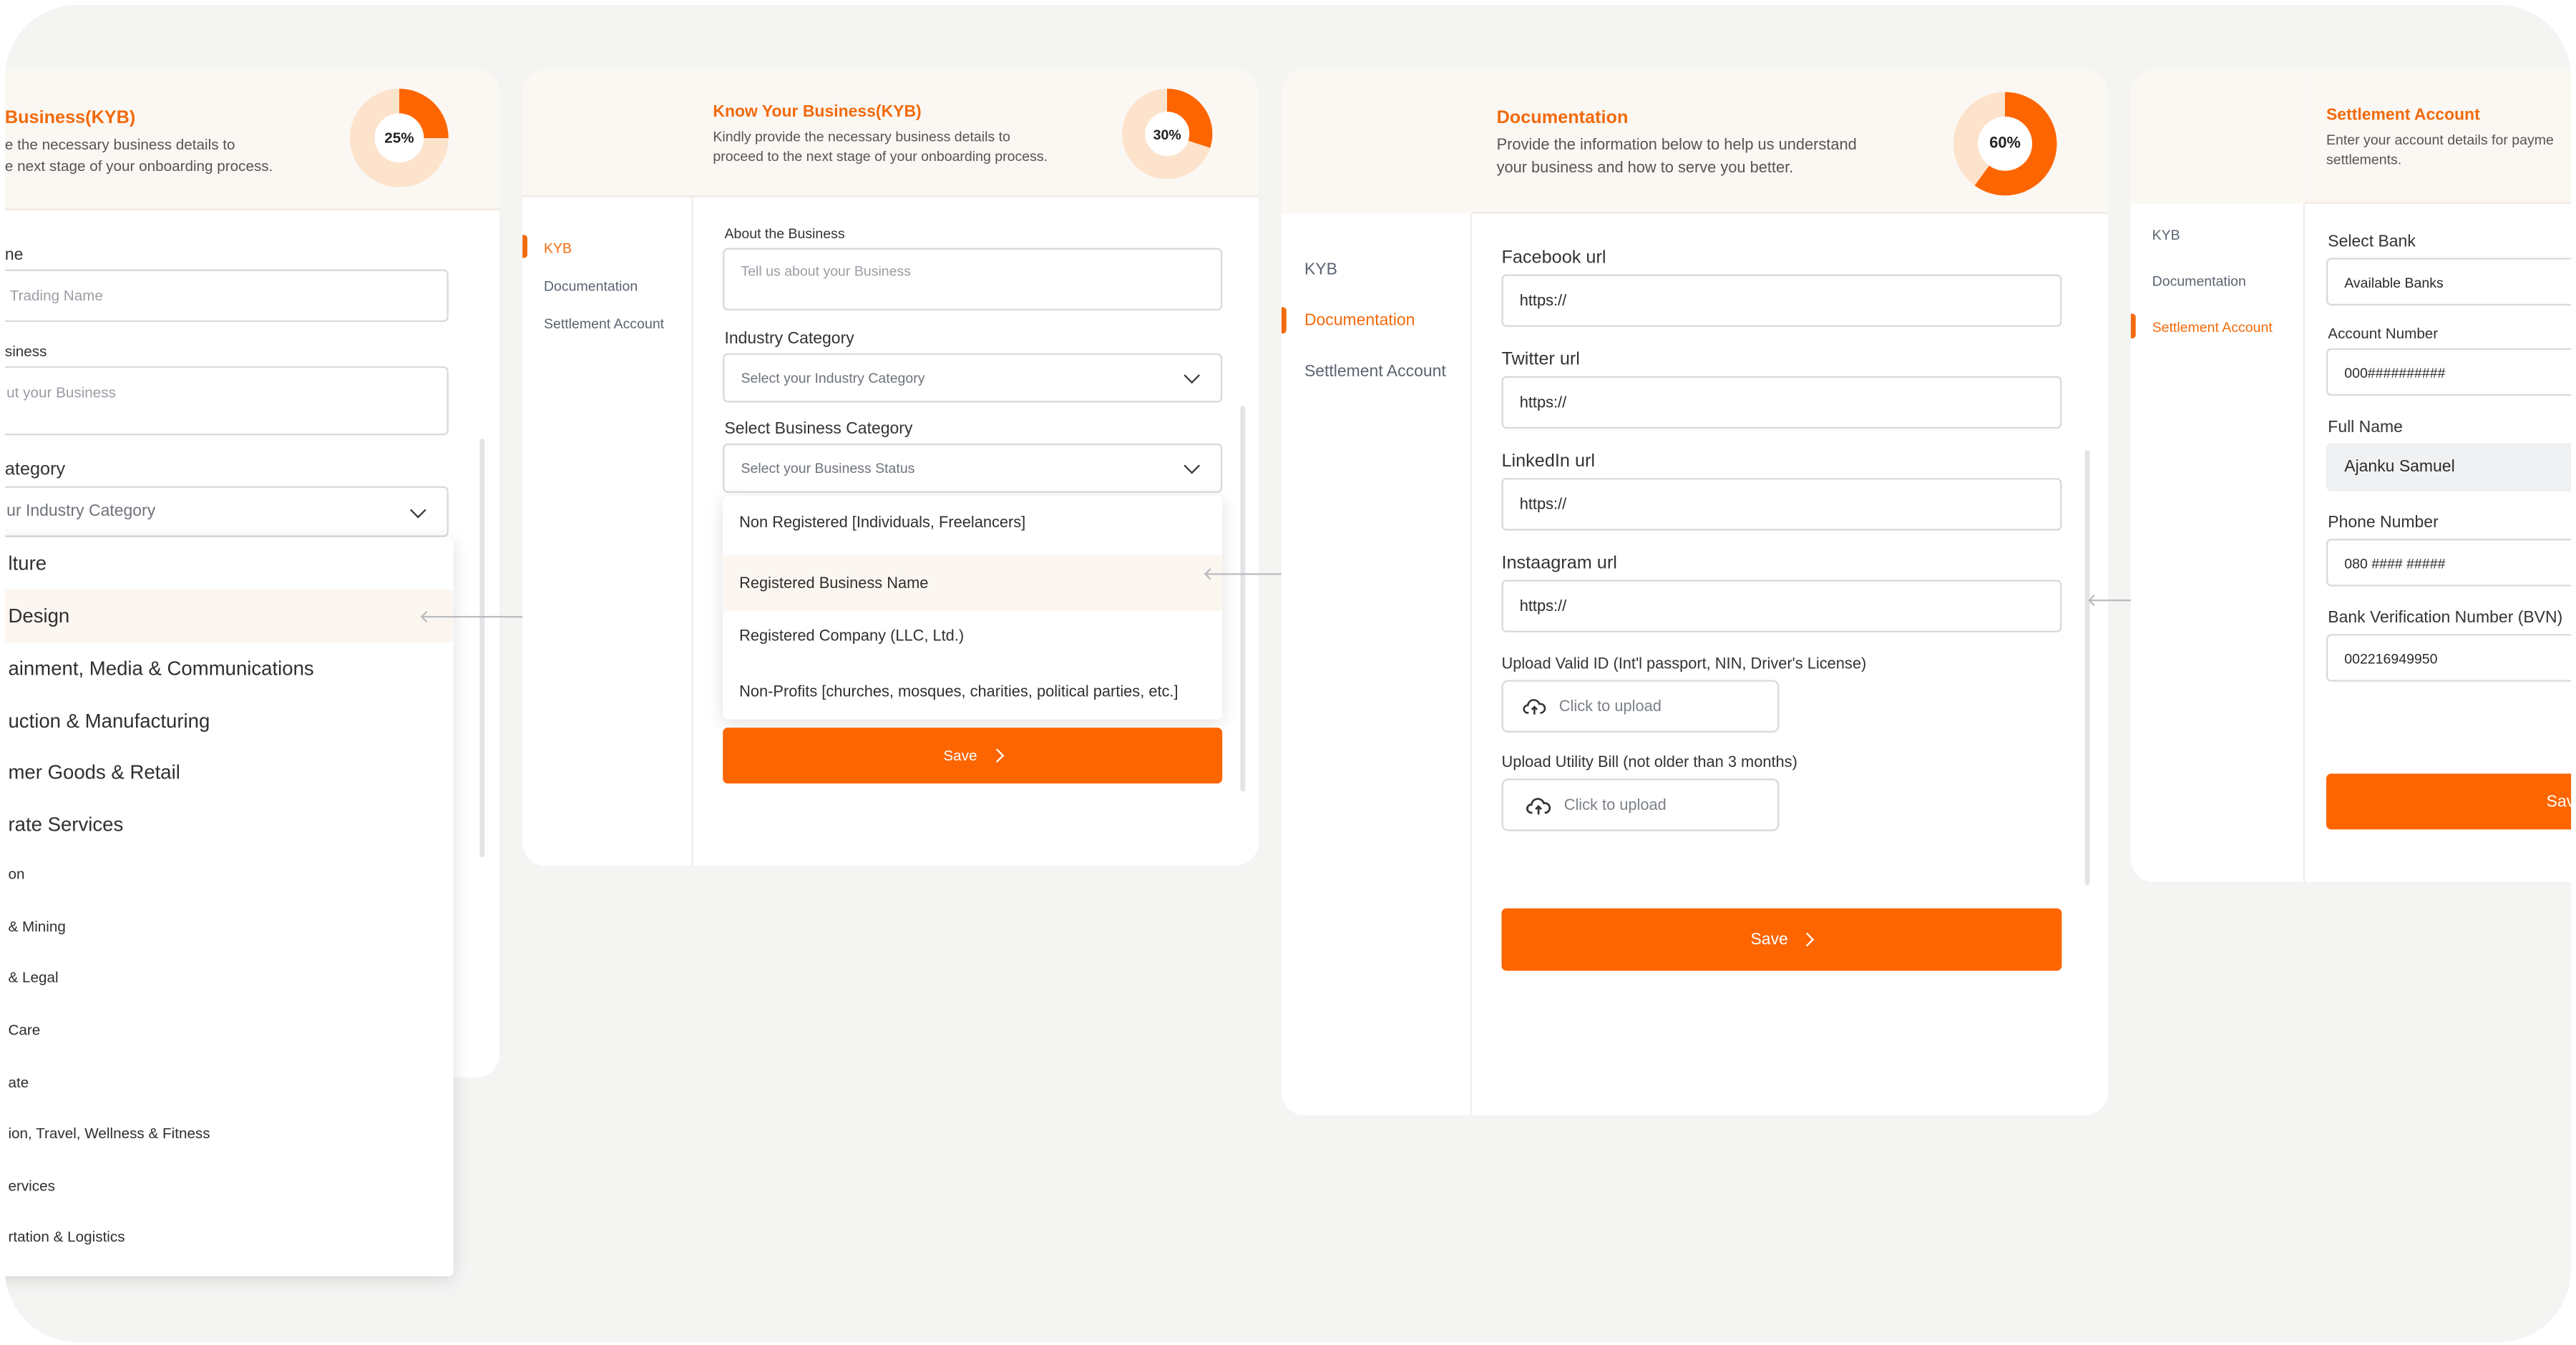 The width and height of the screenshot is (2576, 1345). I want to click on facebook-label: Facebook url, so click(1553, 258).